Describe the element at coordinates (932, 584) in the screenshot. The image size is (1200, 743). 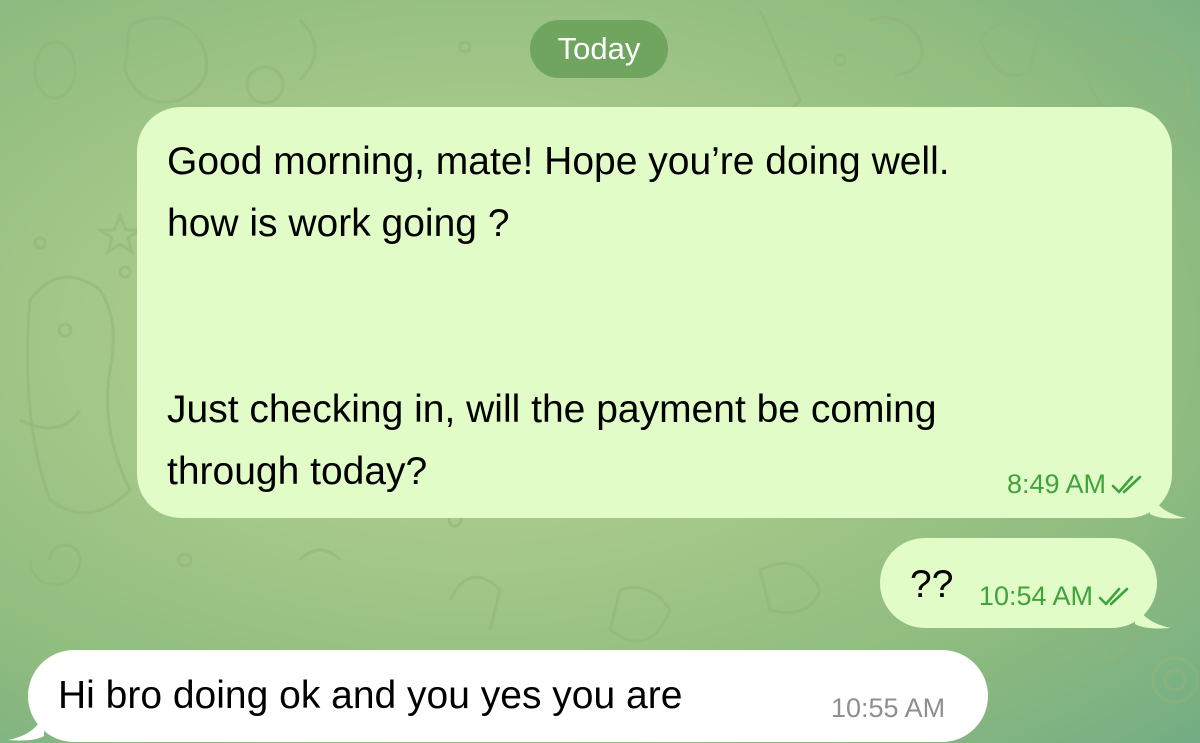
I see `message-text: ??` at that location.